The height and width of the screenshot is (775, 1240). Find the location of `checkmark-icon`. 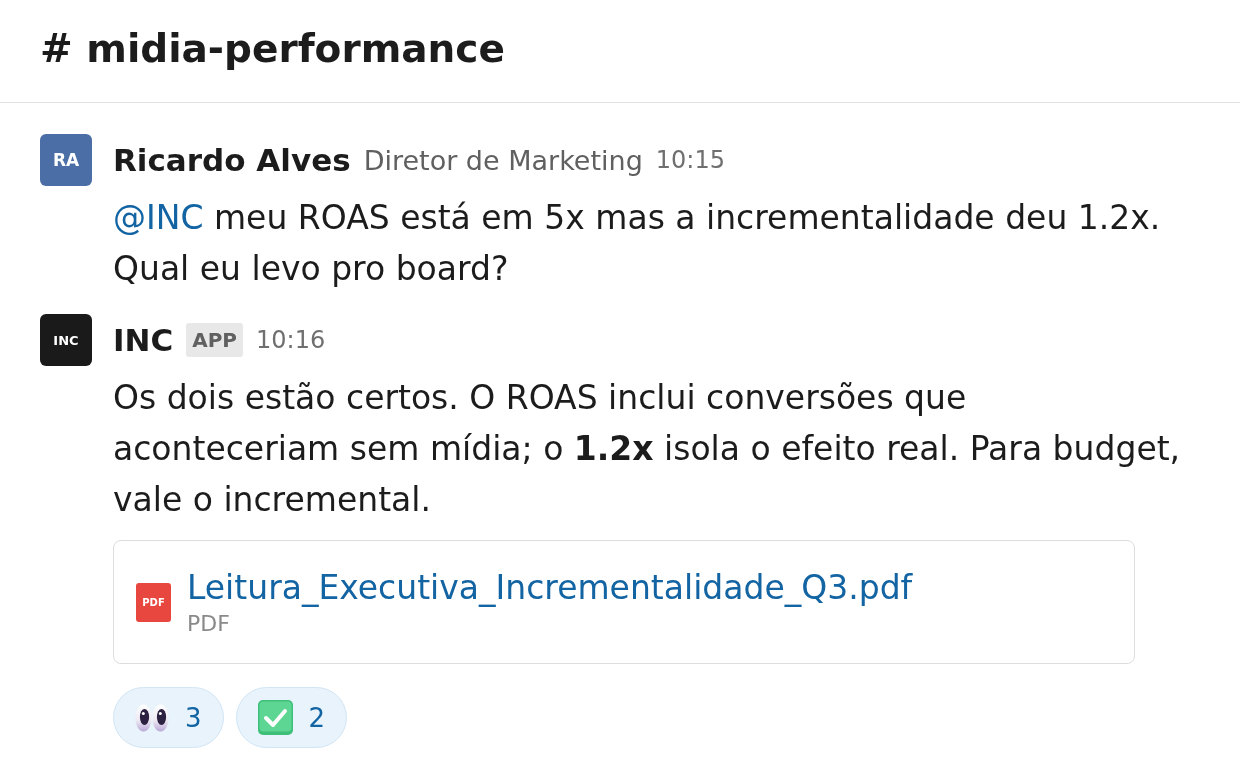

checkmark-icon is located at coordinates (275, 717).